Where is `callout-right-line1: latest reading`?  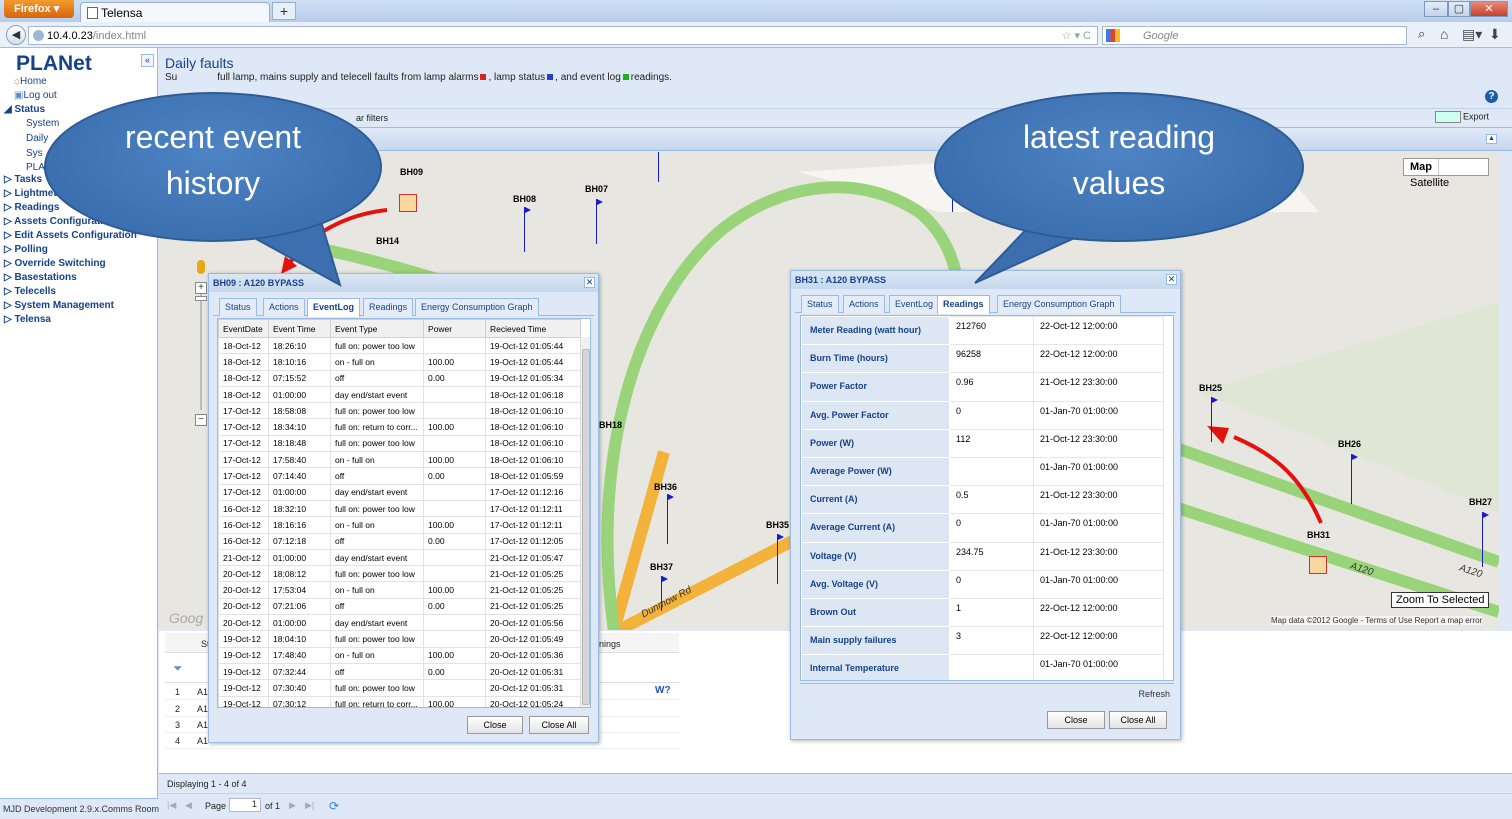
callout-right-line1: latest reading is located at coordinates (1119, 137).